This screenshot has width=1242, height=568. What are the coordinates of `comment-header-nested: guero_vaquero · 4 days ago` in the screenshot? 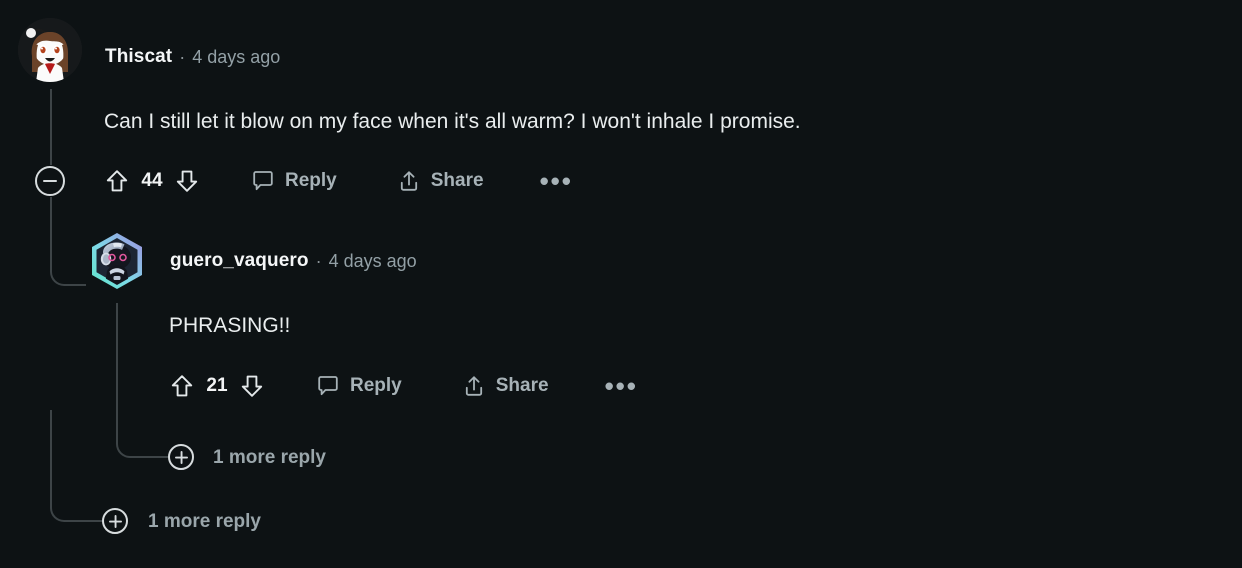 It's located at (293, 261).